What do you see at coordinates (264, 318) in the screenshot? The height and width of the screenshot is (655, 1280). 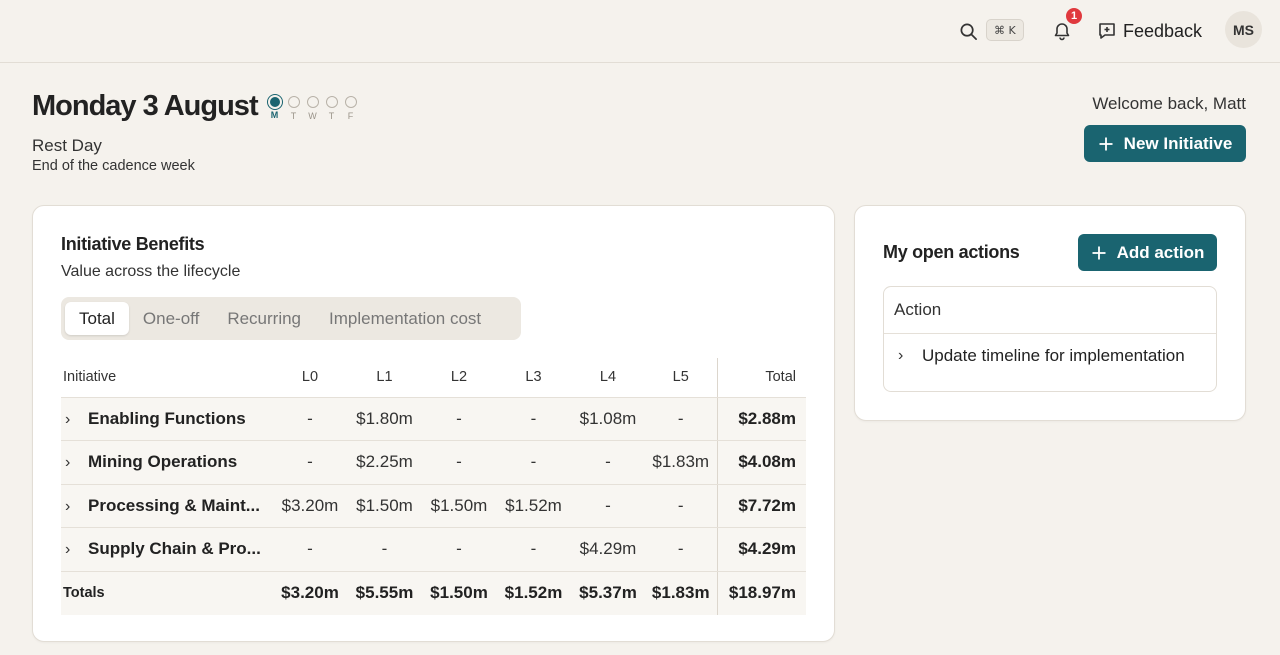 I see `tab-recurring: Recurring` at bounding box center [264, 318].